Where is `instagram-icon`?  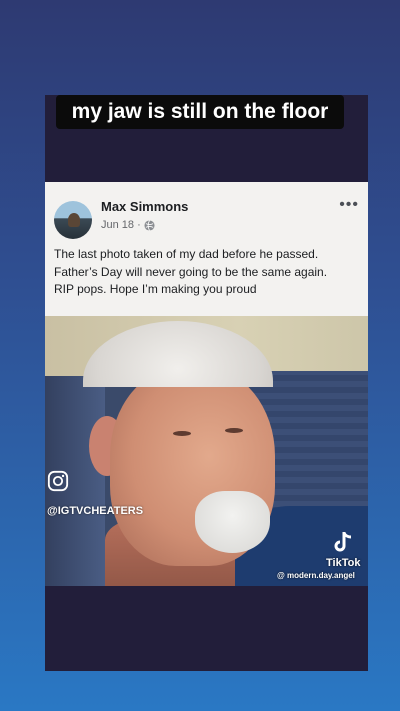 instagram-icon is located at coordinates (58, 481).